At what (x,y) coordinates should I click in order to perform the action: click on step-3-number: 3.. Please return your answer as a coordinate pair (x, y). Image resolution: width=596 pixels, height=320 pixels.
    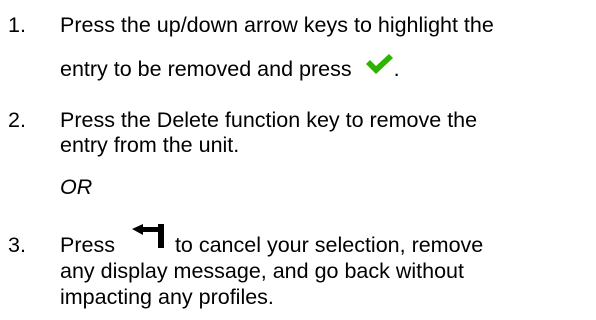
    Looking at the image, I should click on (17, 245).